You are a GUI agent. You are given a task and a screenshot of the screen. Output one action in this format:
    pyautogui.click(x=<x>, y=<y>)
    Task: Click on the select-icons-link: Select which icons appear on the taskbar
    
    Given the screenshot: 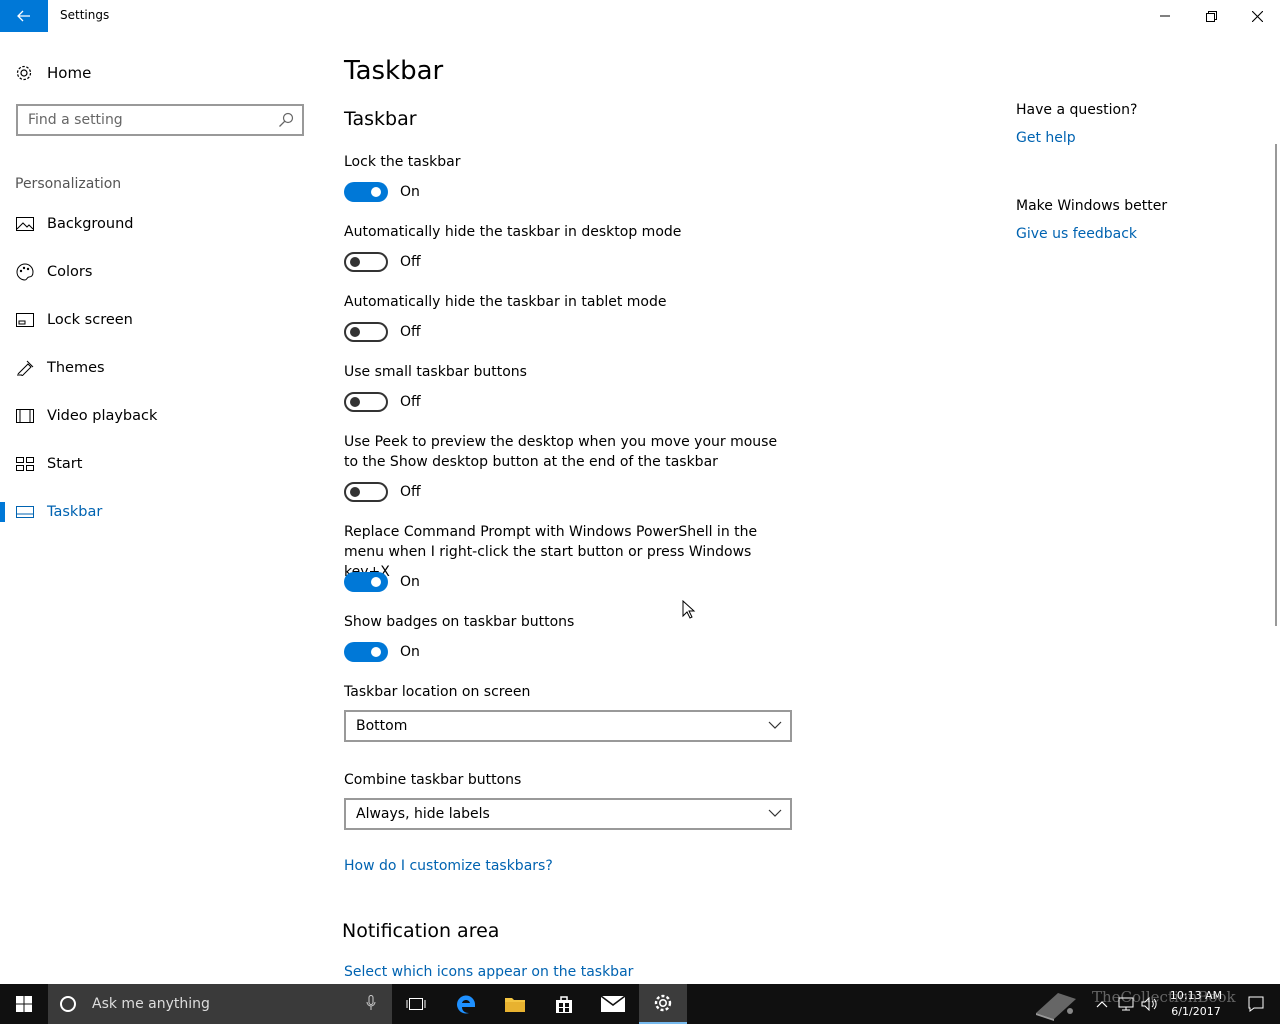 What is the action you would take?
    pyautogui.click(x=488, y=972)
    